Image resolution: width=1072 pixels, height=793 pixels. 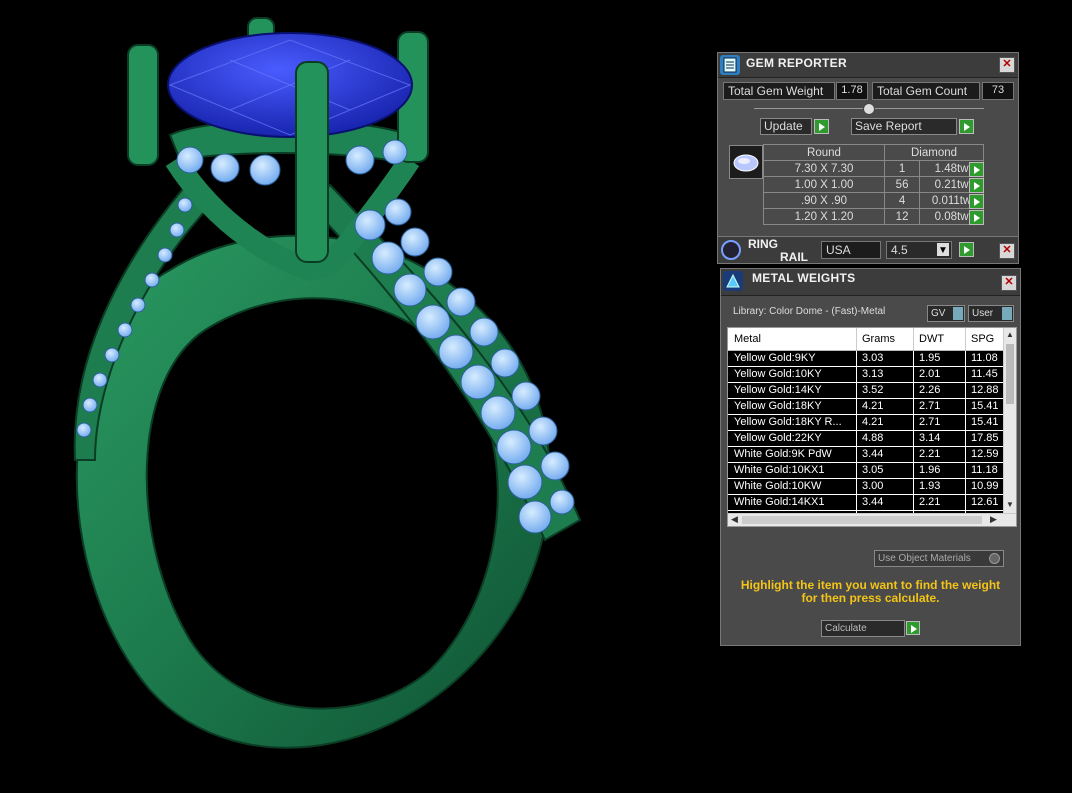 I want to click on hint-line2: for then press calculate., so click(x=870, y=598).